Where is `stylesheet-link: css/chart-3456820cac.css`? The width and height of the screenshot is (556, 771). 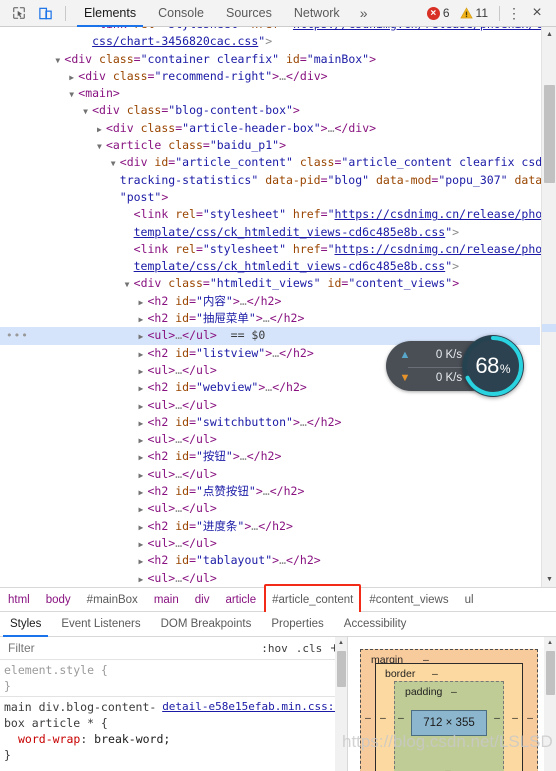
stylesheet-link: css/chart-3456820cac.css is located at coordinates (175, 41).